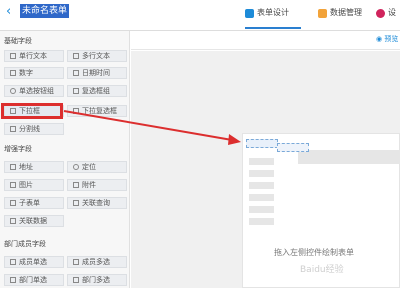  I want to click on single-line-text-icon, so click(13, 56).